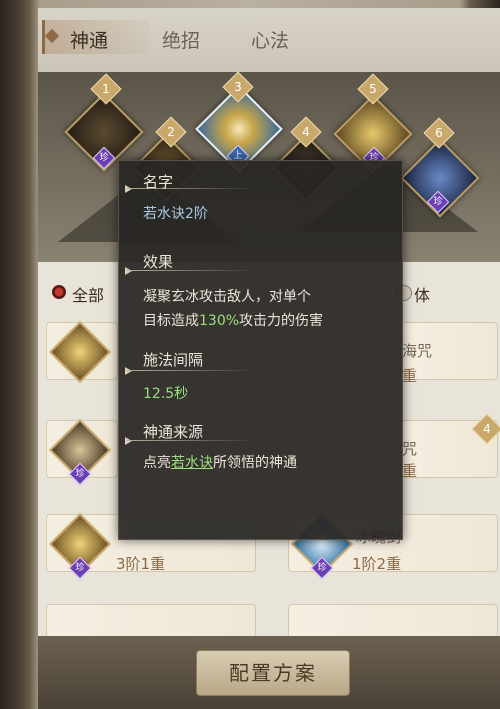 The height and width of the screenshot is (709, 500). What do you see at coordinates (233, 309) in the screenshot?
I see `tooltip-effect-text: 凝聚玄冰攻击敌人，对单个 目标造成130%攻击力的伤害` at bounding box center [233, 309].